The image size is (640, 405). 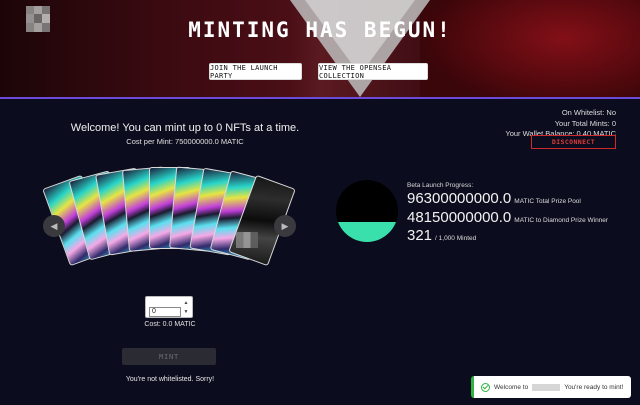 I want to click on quantity-stepper: 0 ▲ ▼, so click(x=169, y=307).